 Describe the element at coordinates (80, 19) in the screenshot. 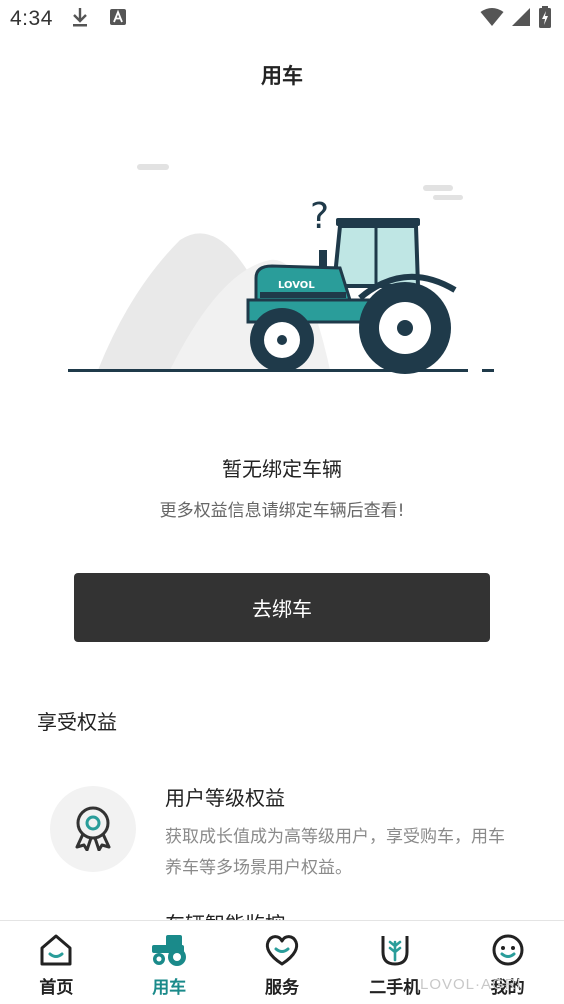

I see `download-icon` at that location.